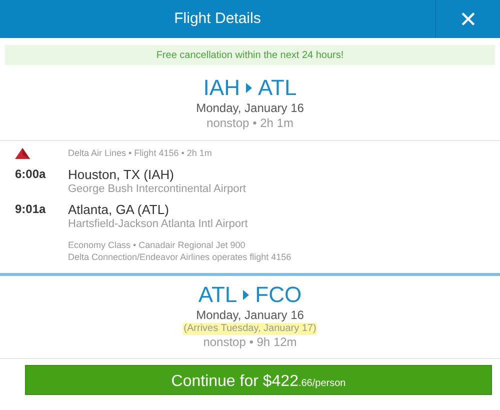 The height and width of the screenshot is (410, 500). Describe the element at coordinates (30, 210) in the screenshot. I see `stop-time: 9:01a` at that location.